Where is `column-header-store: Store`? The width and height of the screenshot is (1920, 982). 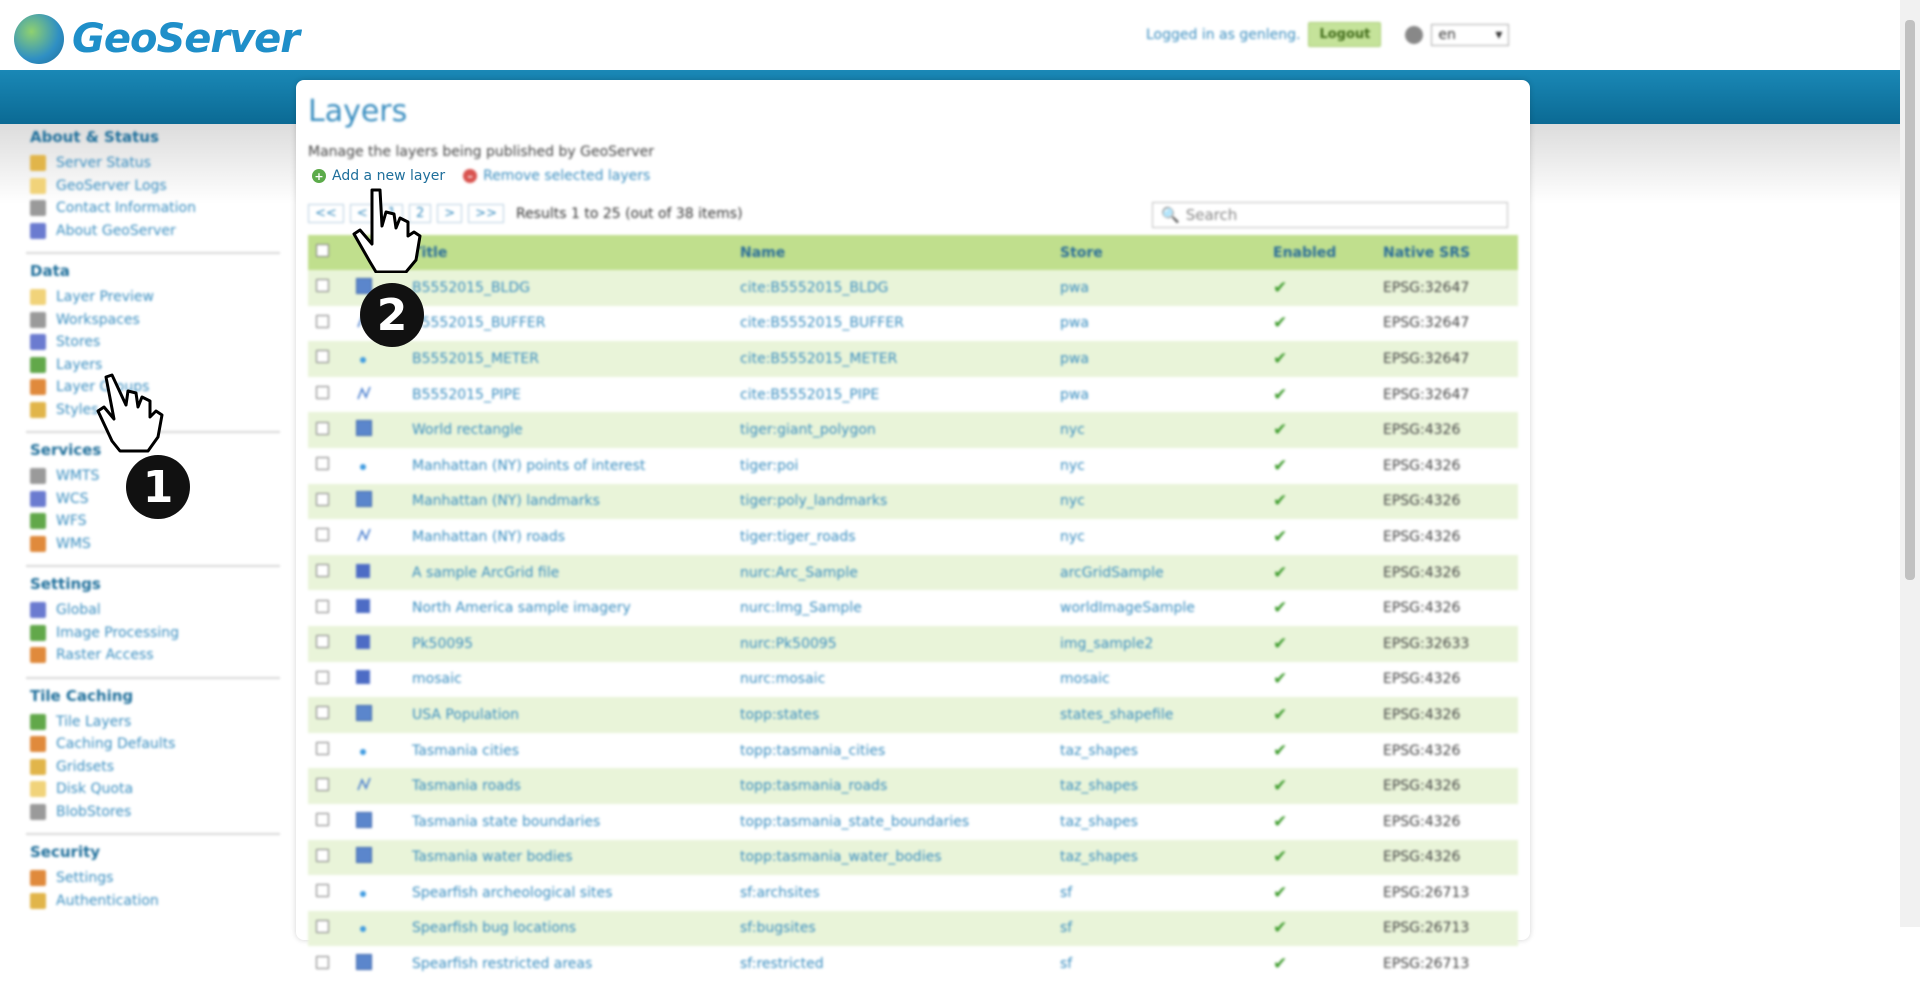
column-header-store: Store is located at coordinates (1159, 252).